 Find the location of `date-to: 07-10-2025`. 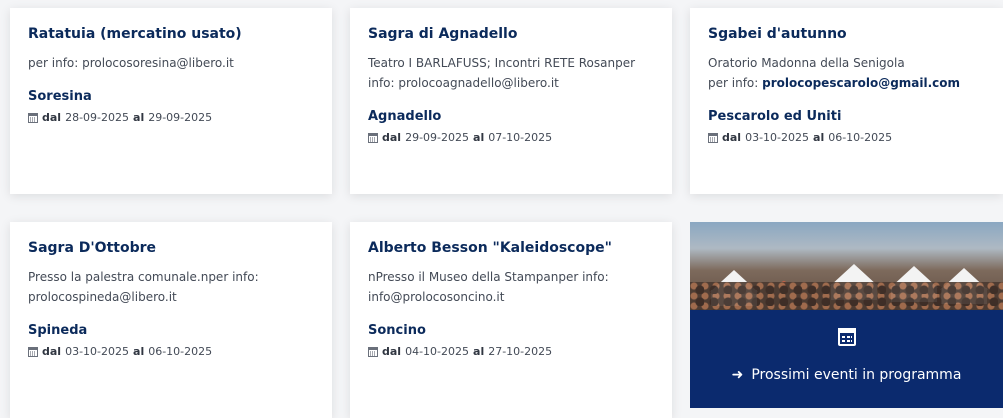

date-to: 07-10-2025 is located at coordinates (520, 137).